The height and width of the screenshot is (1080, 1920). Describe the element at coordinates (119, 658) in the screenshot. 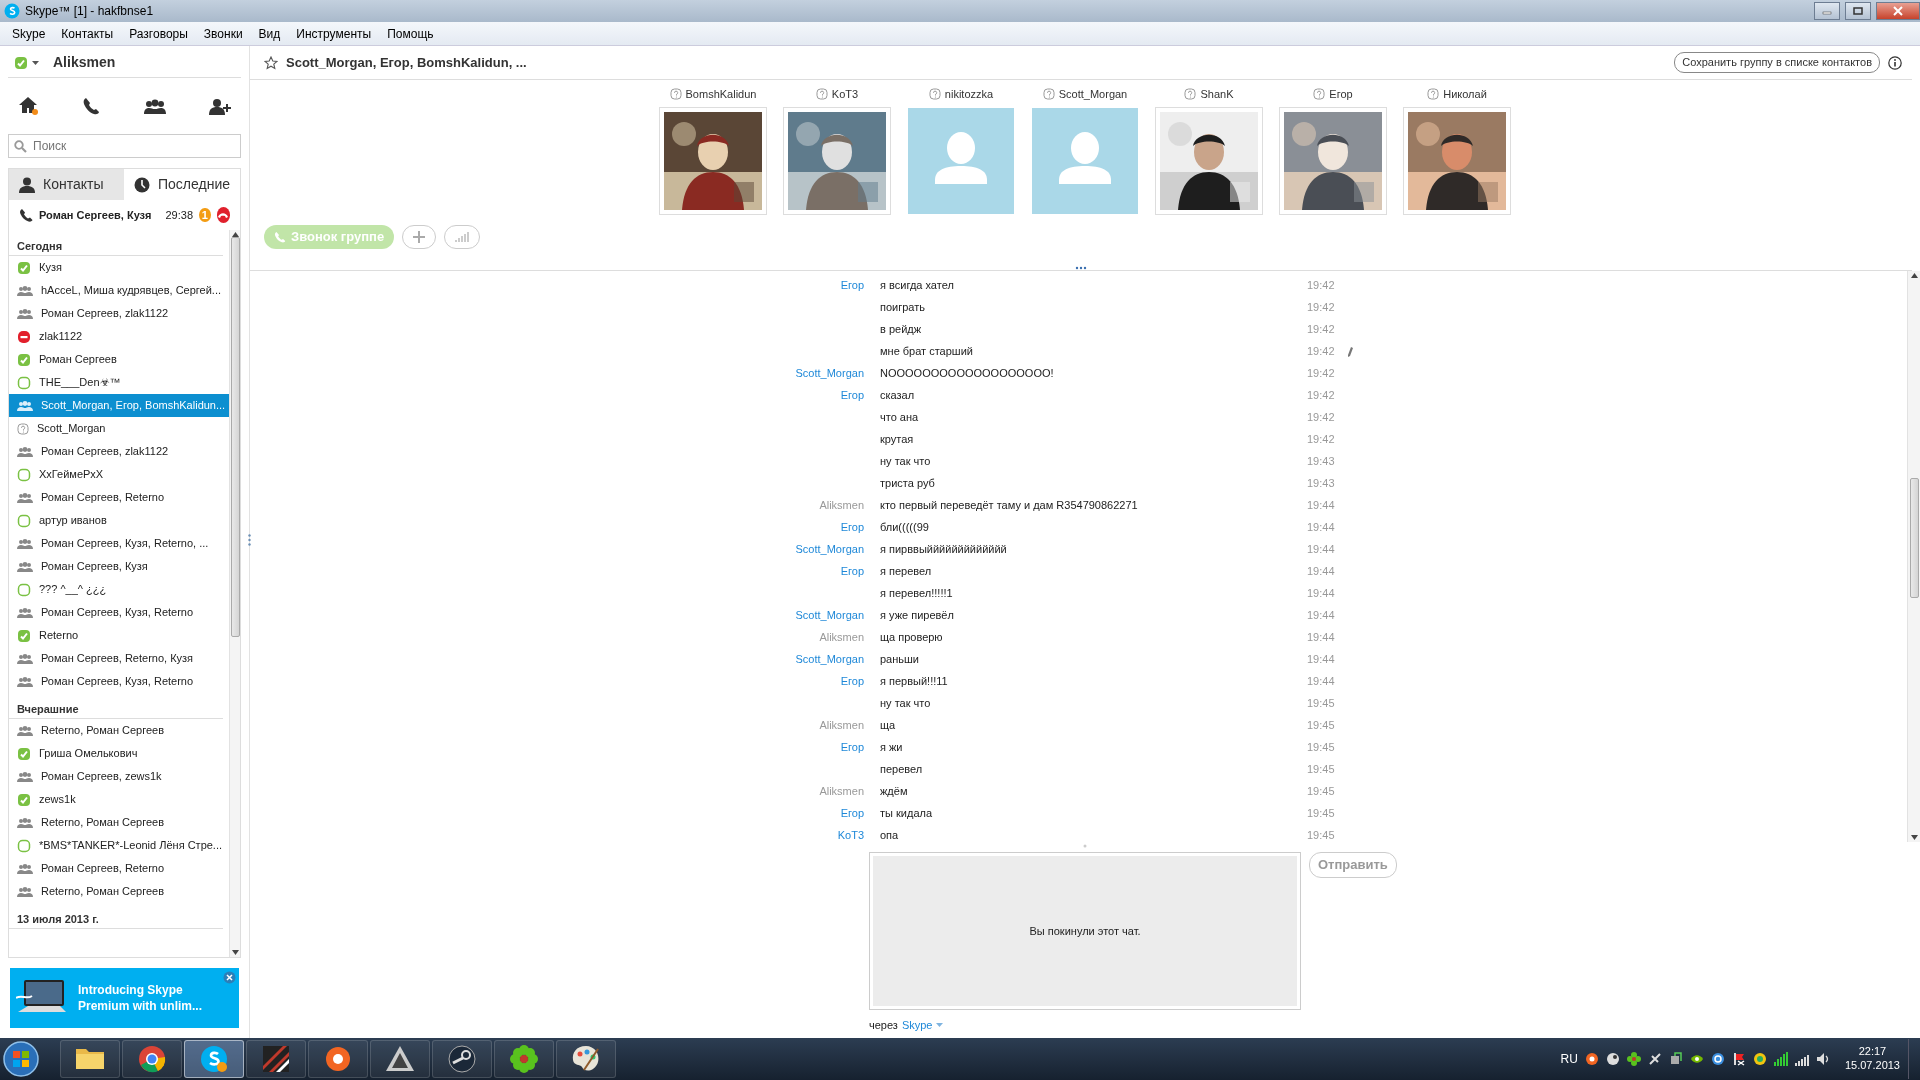

I see `conversation-item: Роман Сергеев, Reterno, Кузя` at that location.